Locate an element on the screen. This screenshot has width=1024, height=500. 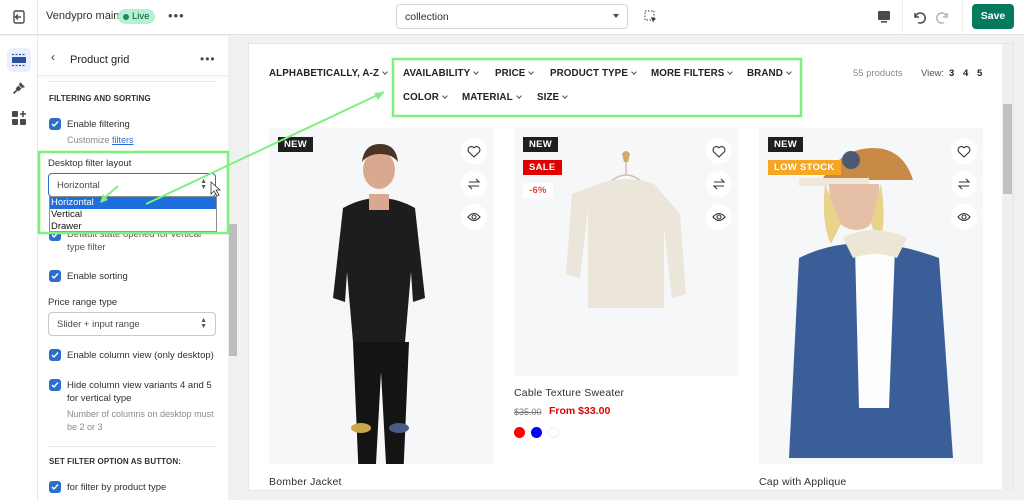
filter-price: PRICE is located at coordinates (515, 73).